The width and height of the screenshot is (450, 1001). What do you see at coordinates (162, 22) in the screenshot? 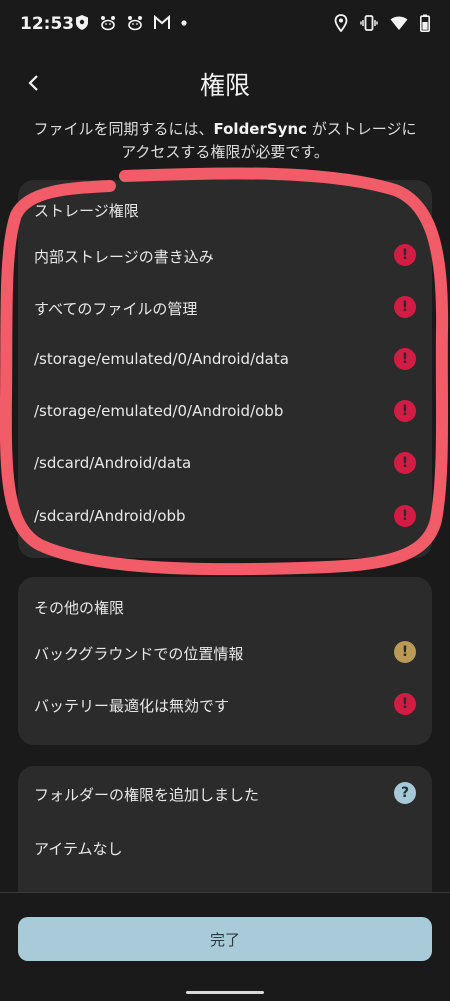
I see `gmail-icon` at bounding box center [162, 22].